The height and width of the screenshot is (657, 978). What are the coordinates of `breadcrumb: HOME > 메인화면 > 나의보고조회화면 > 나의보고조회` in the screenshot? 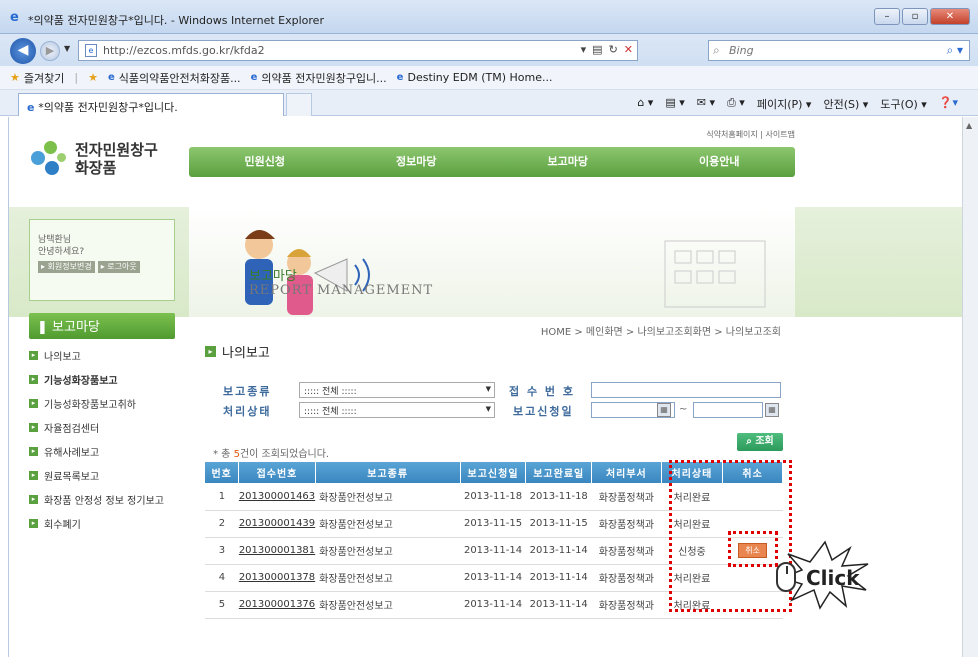 It's located at (660, 332).